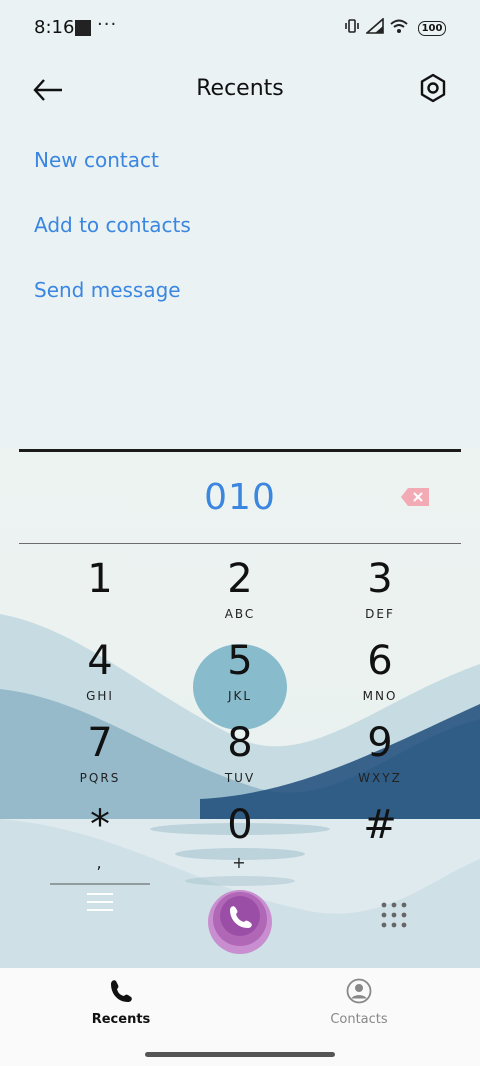  I want to click on nav-recents-label: Recents, so click(121, 1019).